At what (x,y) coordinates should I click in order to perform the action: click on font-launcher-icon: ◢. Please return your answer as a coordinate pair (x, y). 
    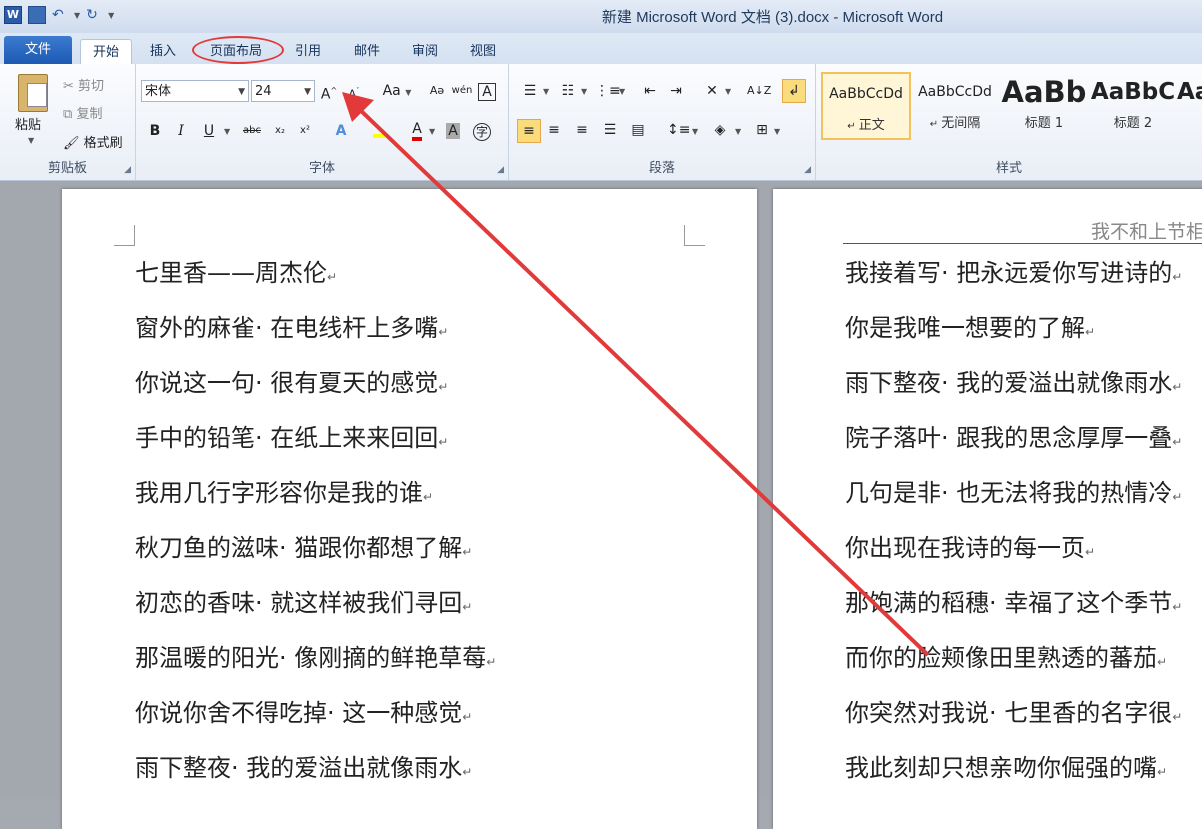
    Looking at the image, I should click on (500, 170).